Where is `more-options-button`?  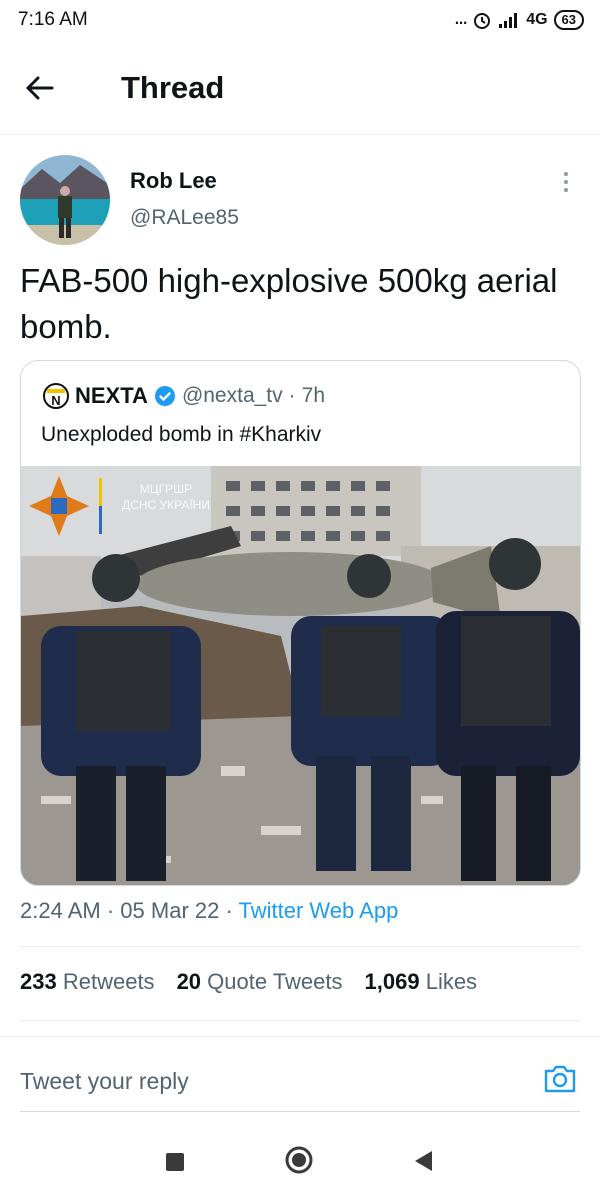 more-options-button is located at coordinates (566, 183).